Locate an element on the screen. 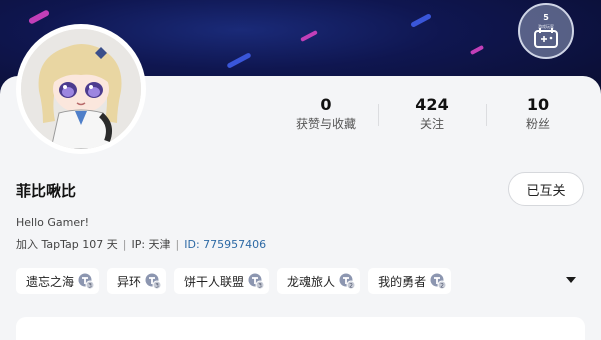  stat-followers-value: 10 is located at coordinates (538, 104).